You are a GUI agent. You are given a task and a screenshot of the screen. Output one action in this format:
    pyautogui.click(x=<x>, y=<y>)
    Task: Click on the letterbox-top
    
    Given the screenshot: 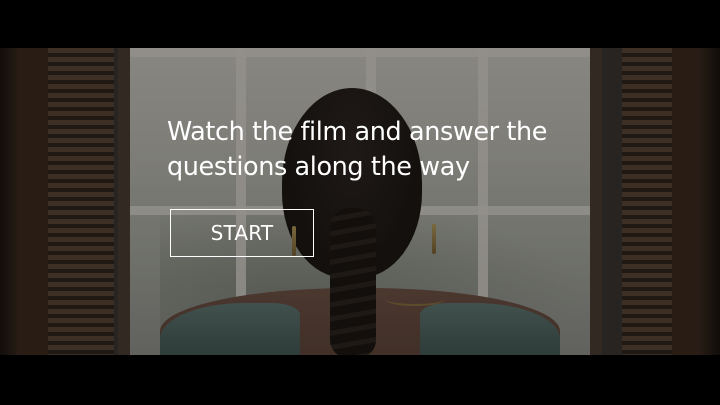 What is the action you would take?
    pyautogui.click(x=360, y=24)
    